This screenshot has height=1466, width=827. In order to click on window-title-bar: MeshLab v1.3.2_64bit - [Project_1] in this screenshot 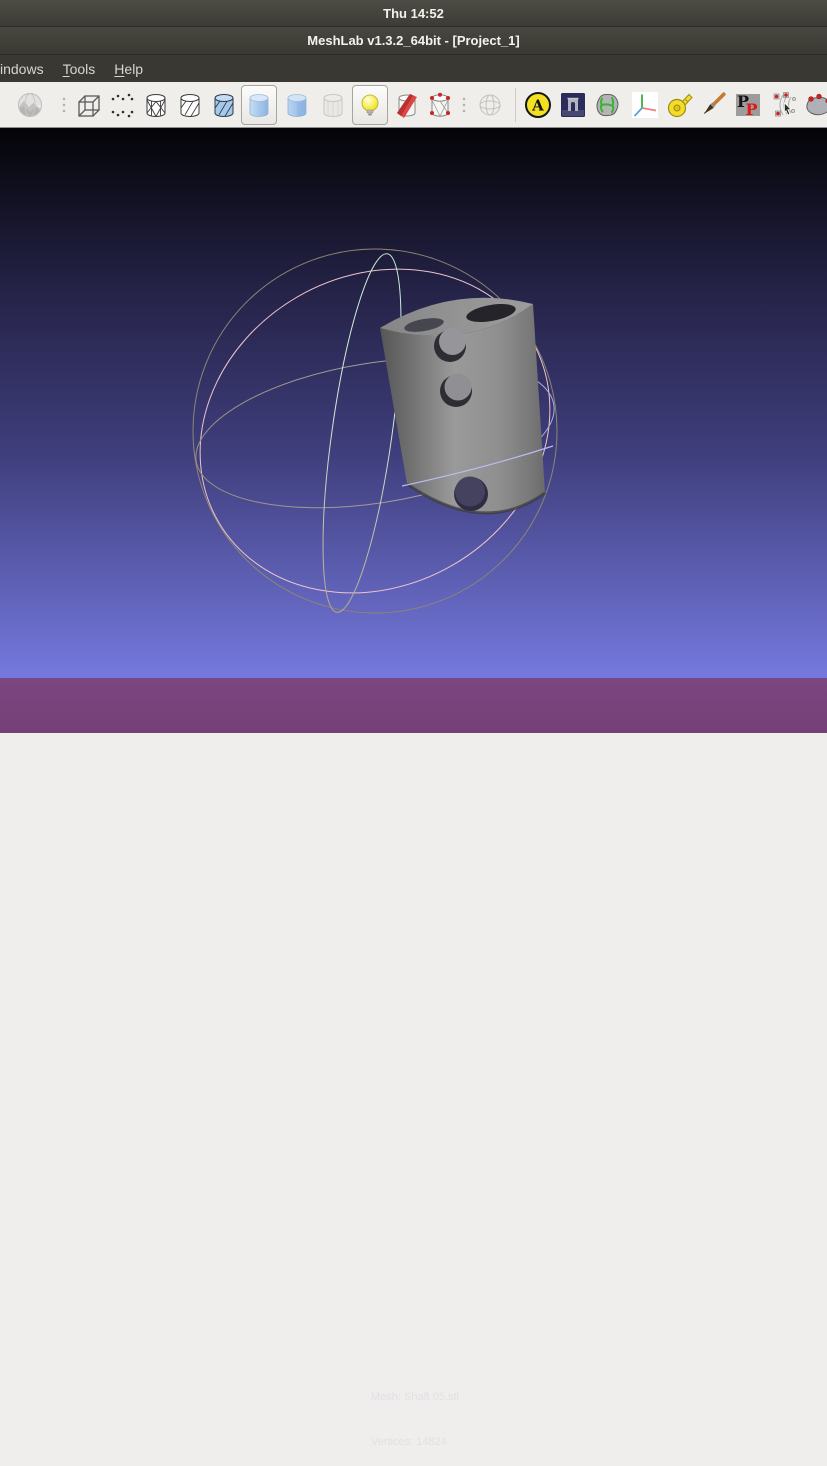, I will do `click(413, 41)`.